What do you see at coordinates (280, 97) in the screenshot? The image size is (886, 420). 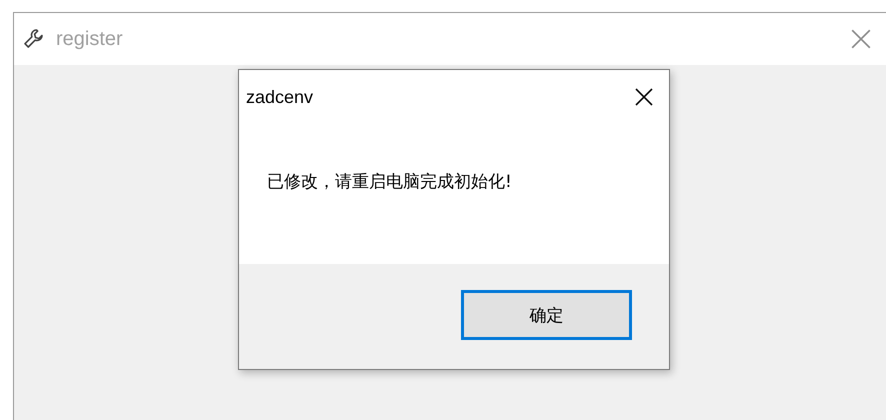 I see `dialog-title: zadcenv` at bounding box center [280, 97].